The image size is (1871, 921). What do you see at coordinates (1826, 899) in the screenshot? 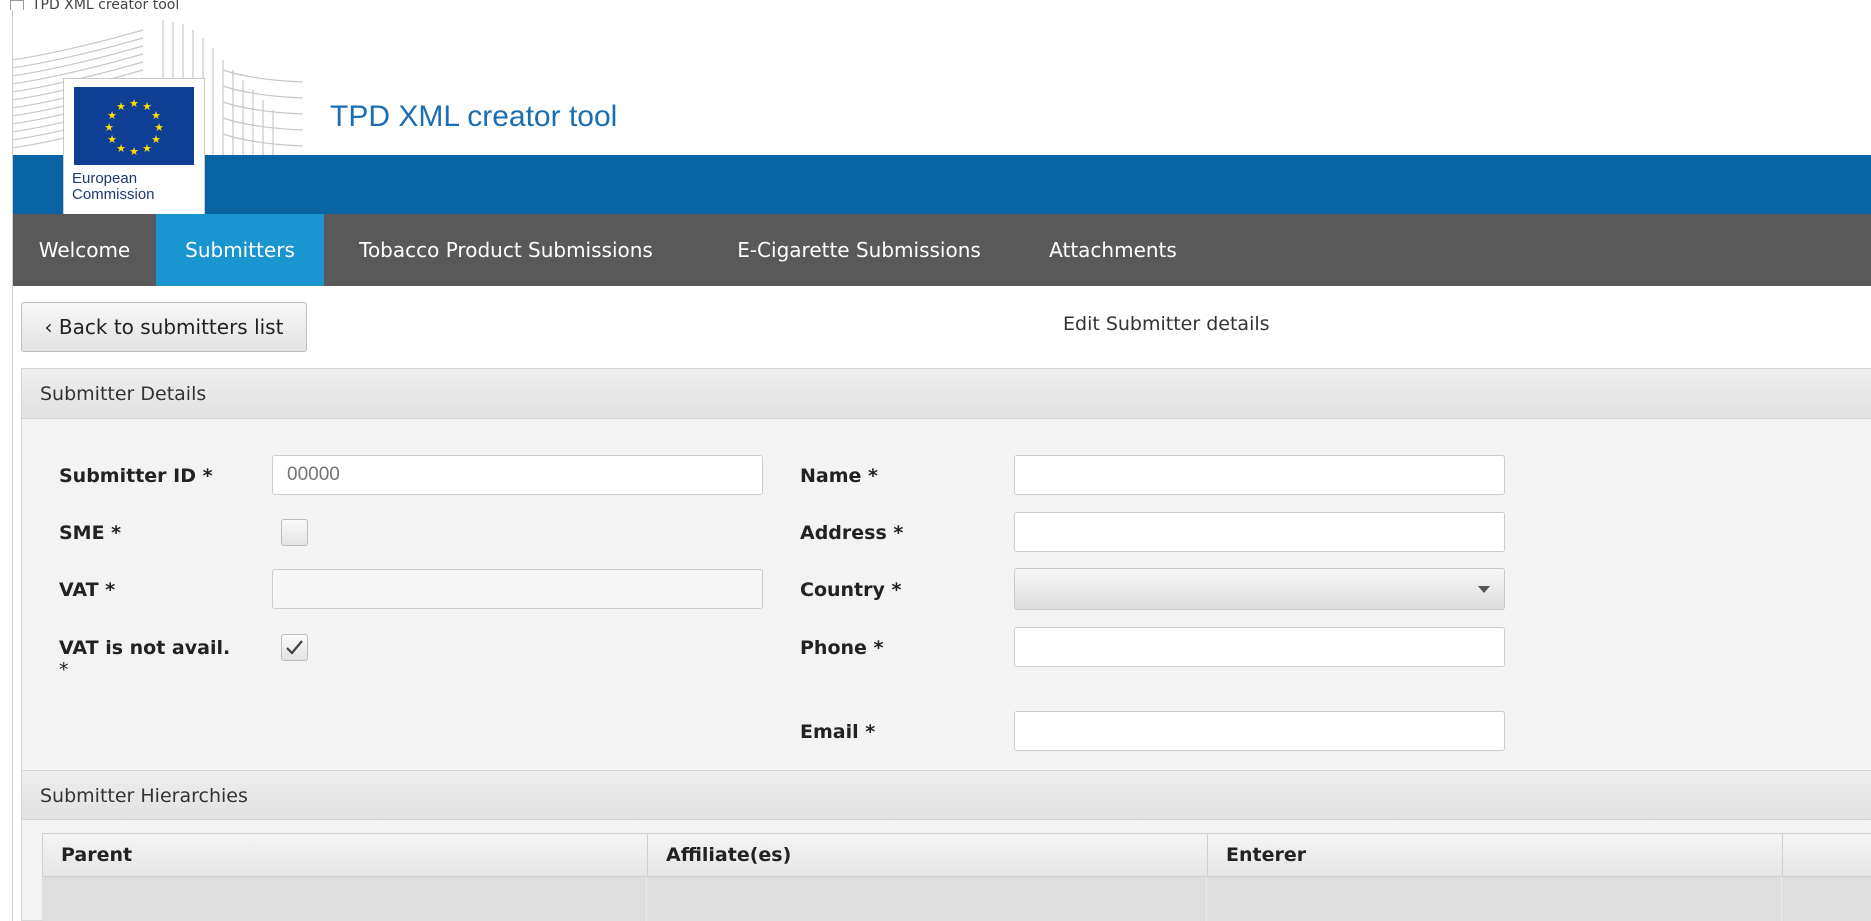
I see `cell-actions` at bounding box center [1826, 899].